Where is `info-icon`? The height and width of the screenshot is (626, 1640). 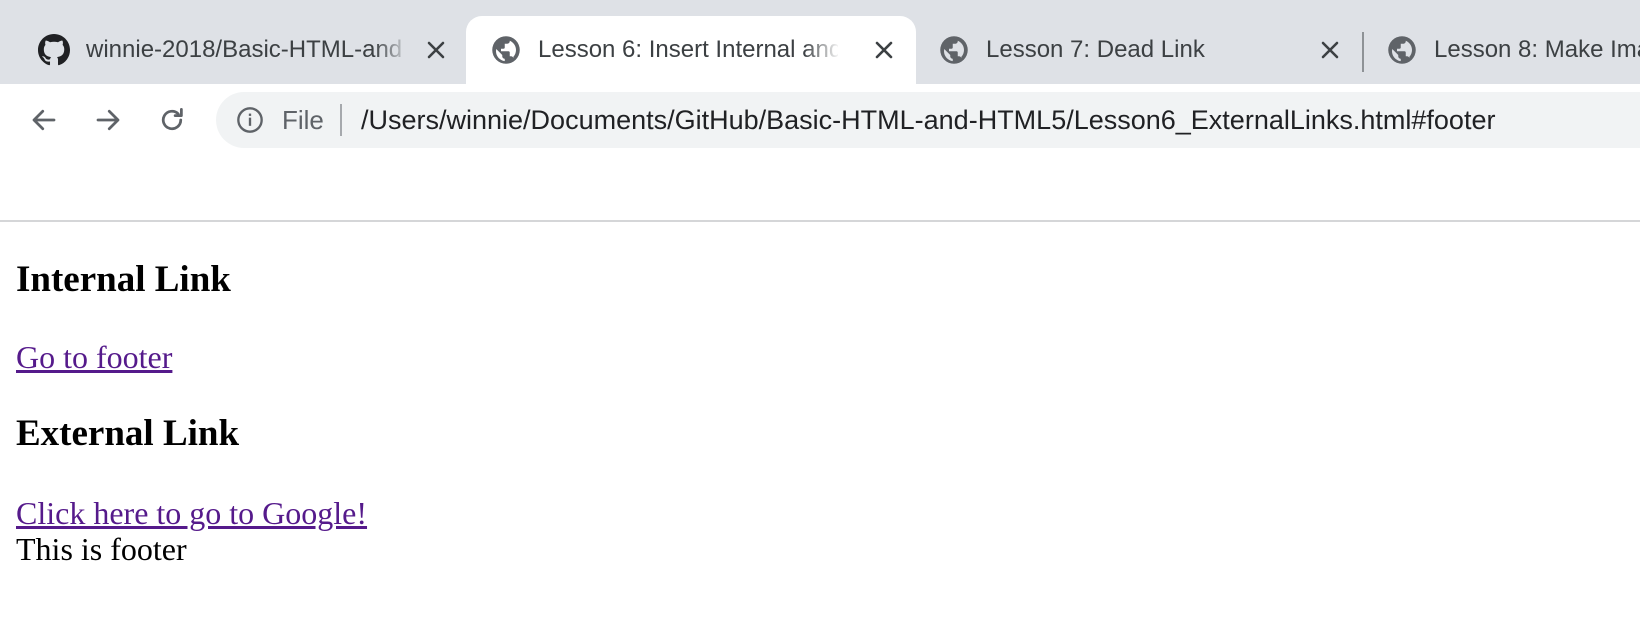
info-icon is located at coordinates (250, 120).